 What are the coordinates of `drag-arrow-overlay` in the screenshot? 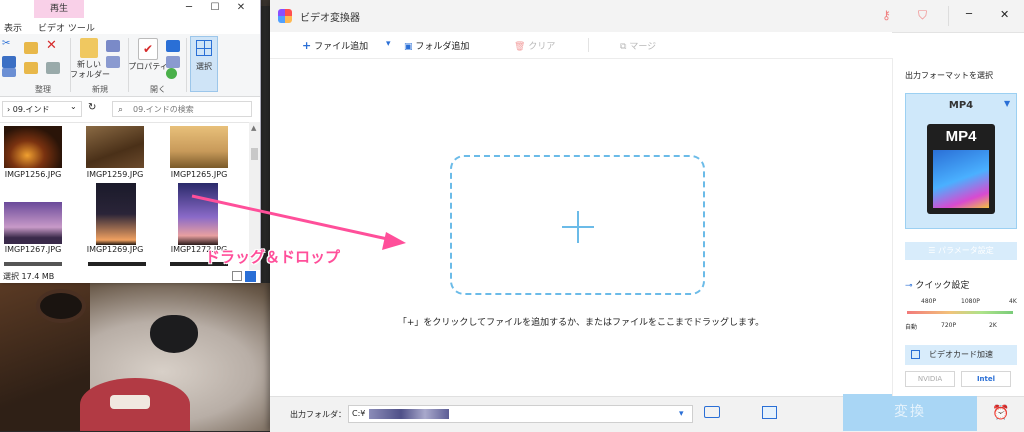 It's located at (298, 222).